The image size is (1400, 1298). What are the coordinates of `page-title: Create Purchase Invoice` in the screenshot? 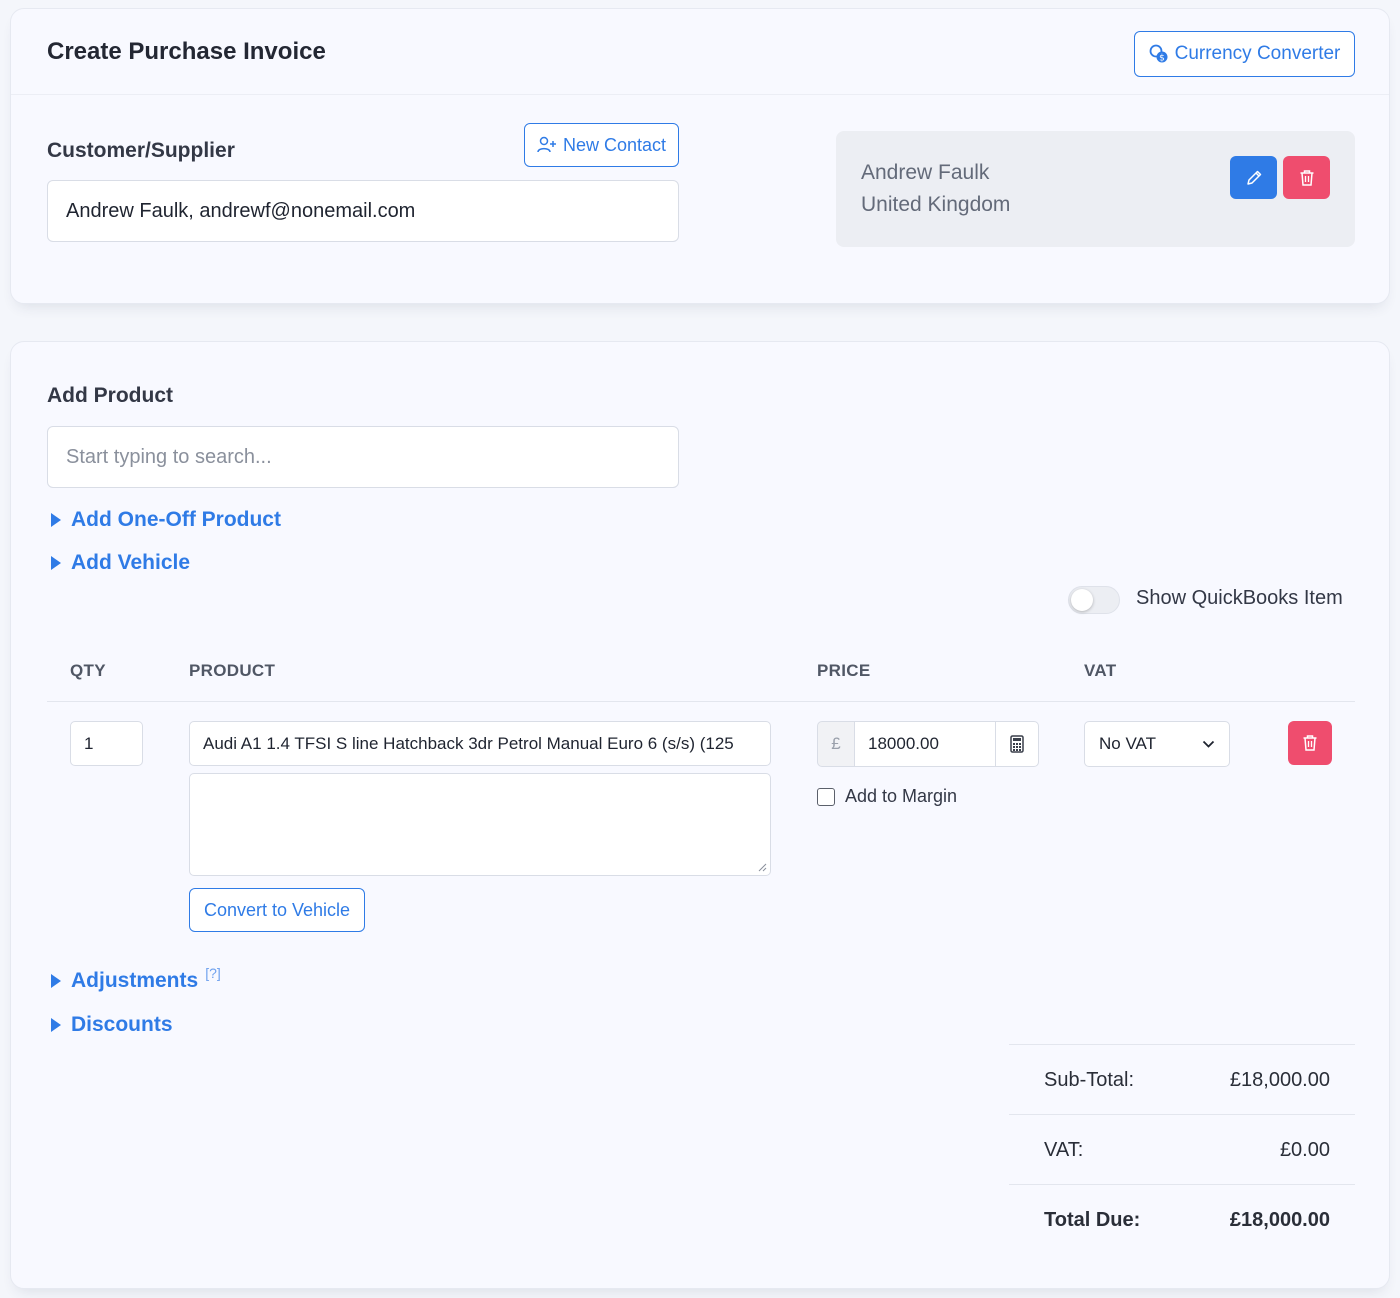 It's located at (186, 51).